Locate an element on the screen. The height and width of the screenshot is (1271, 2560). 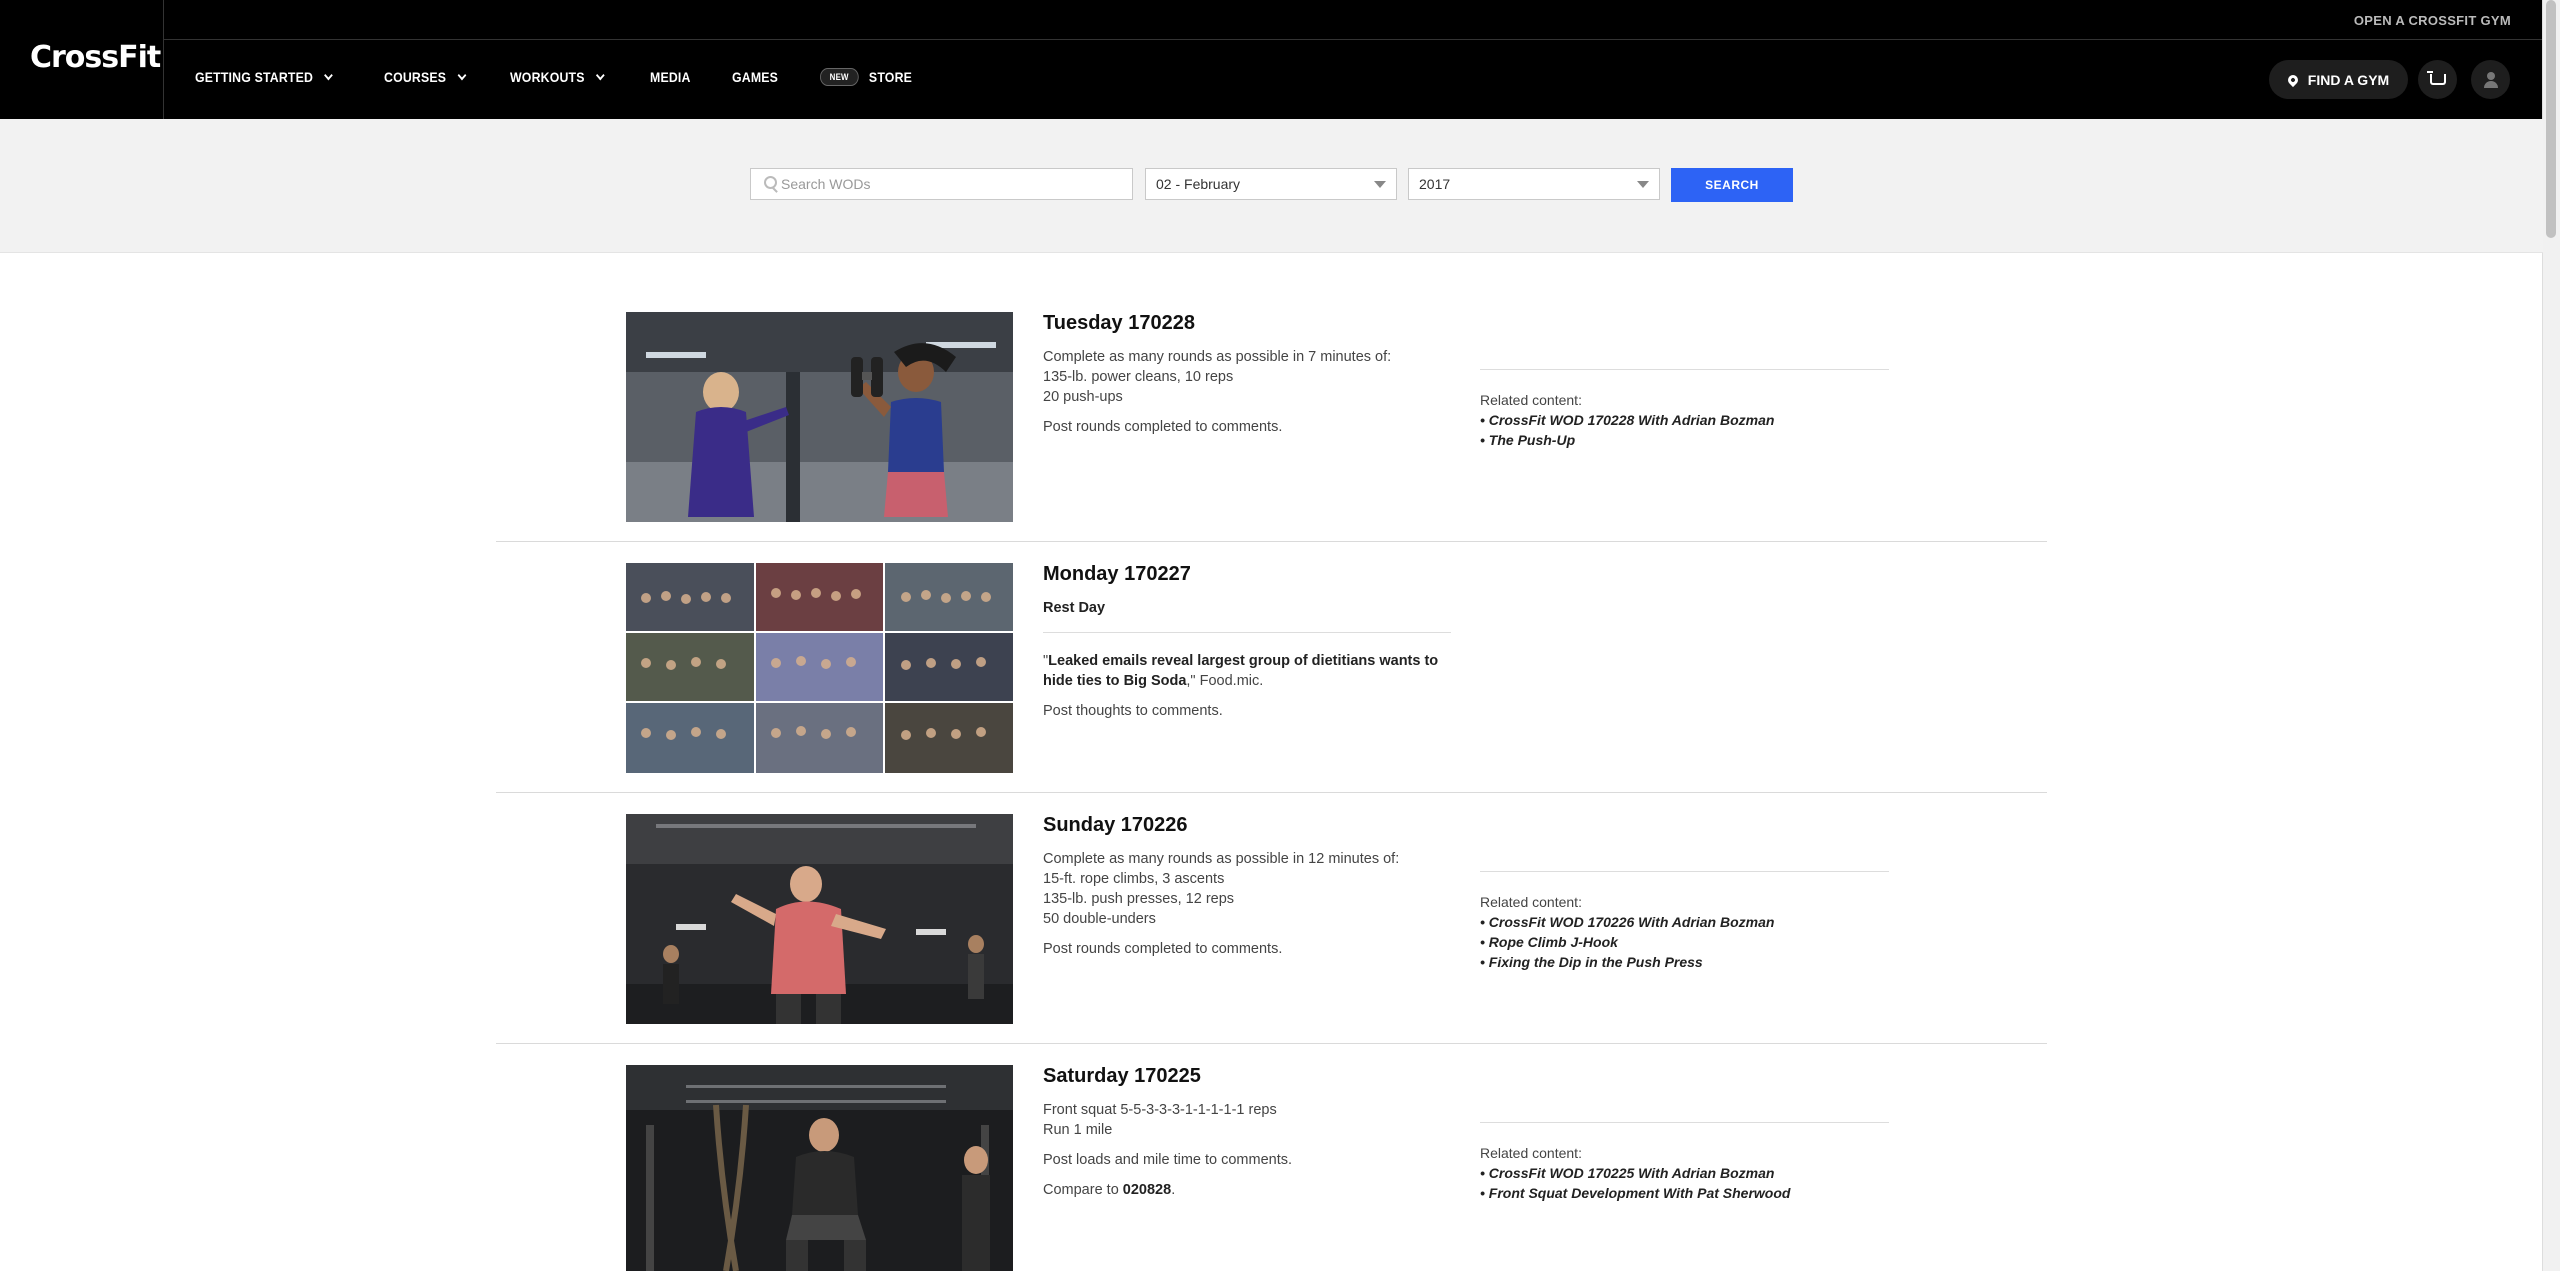
nav-courses: COURSES is located at coordinates (425, 77).